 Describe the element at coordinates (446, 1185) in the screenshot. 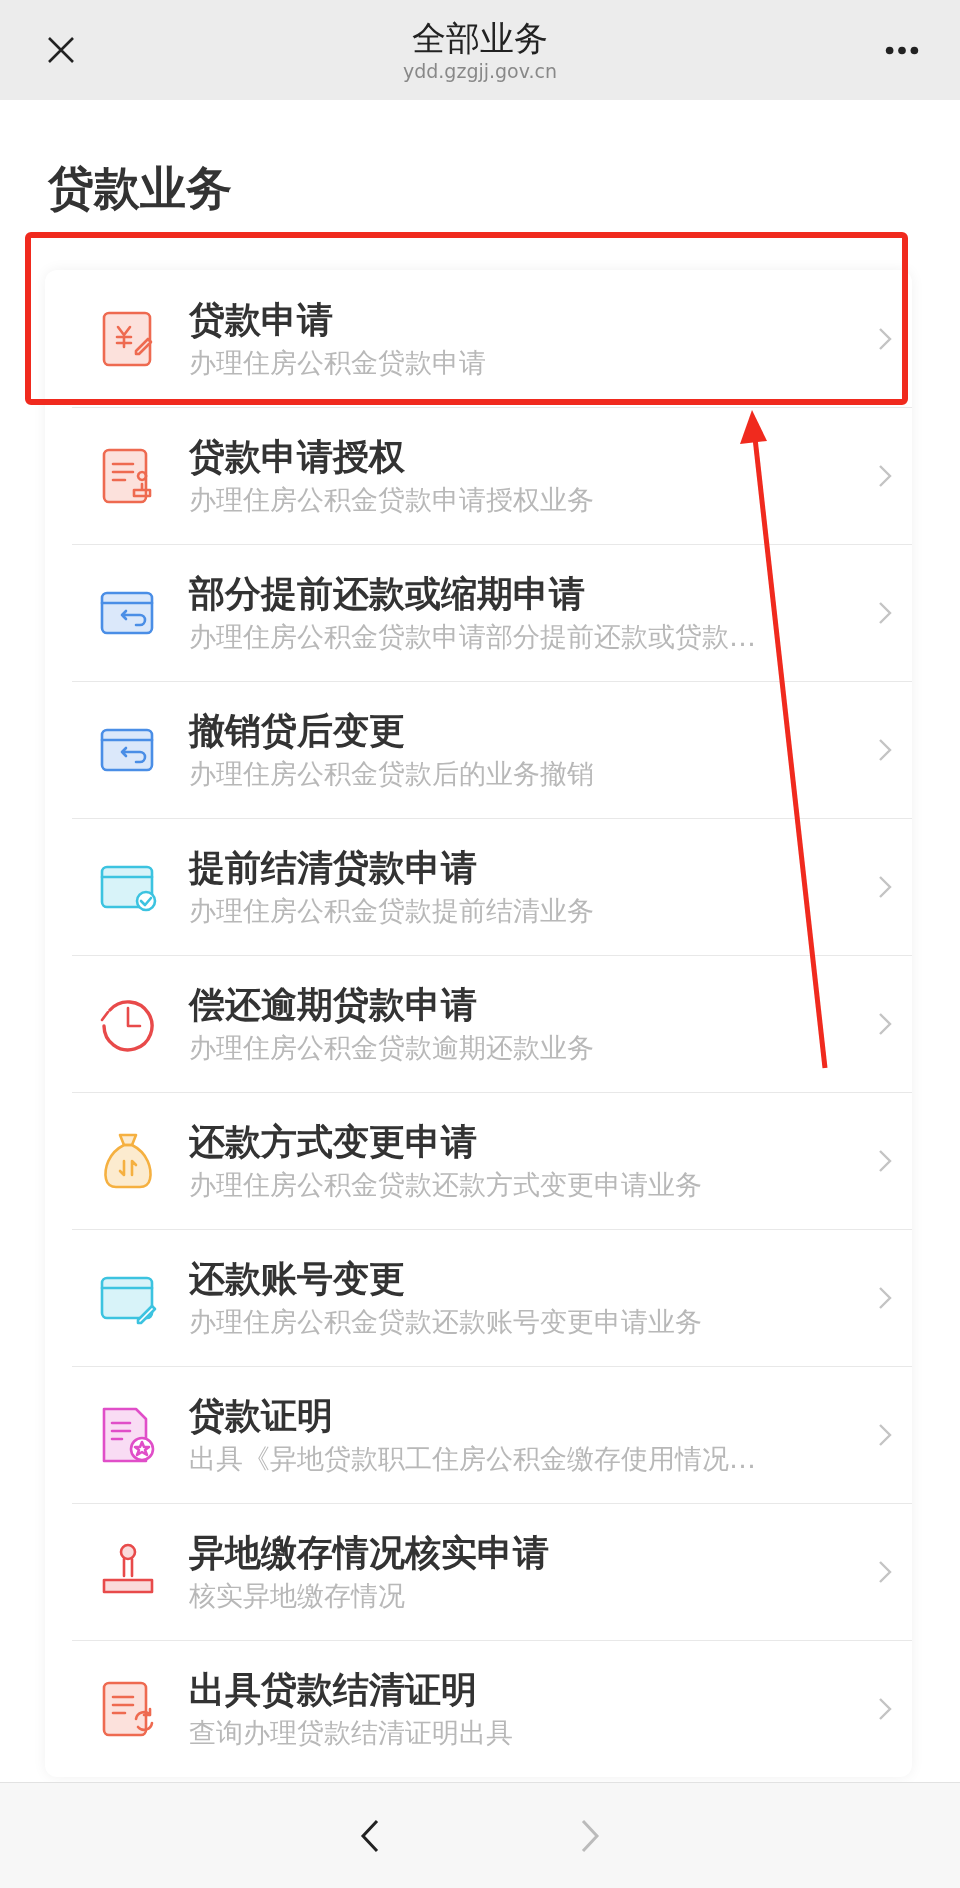

I see `item-description: 办理住房公积金贷款还款方式变更申请业务` at that location.